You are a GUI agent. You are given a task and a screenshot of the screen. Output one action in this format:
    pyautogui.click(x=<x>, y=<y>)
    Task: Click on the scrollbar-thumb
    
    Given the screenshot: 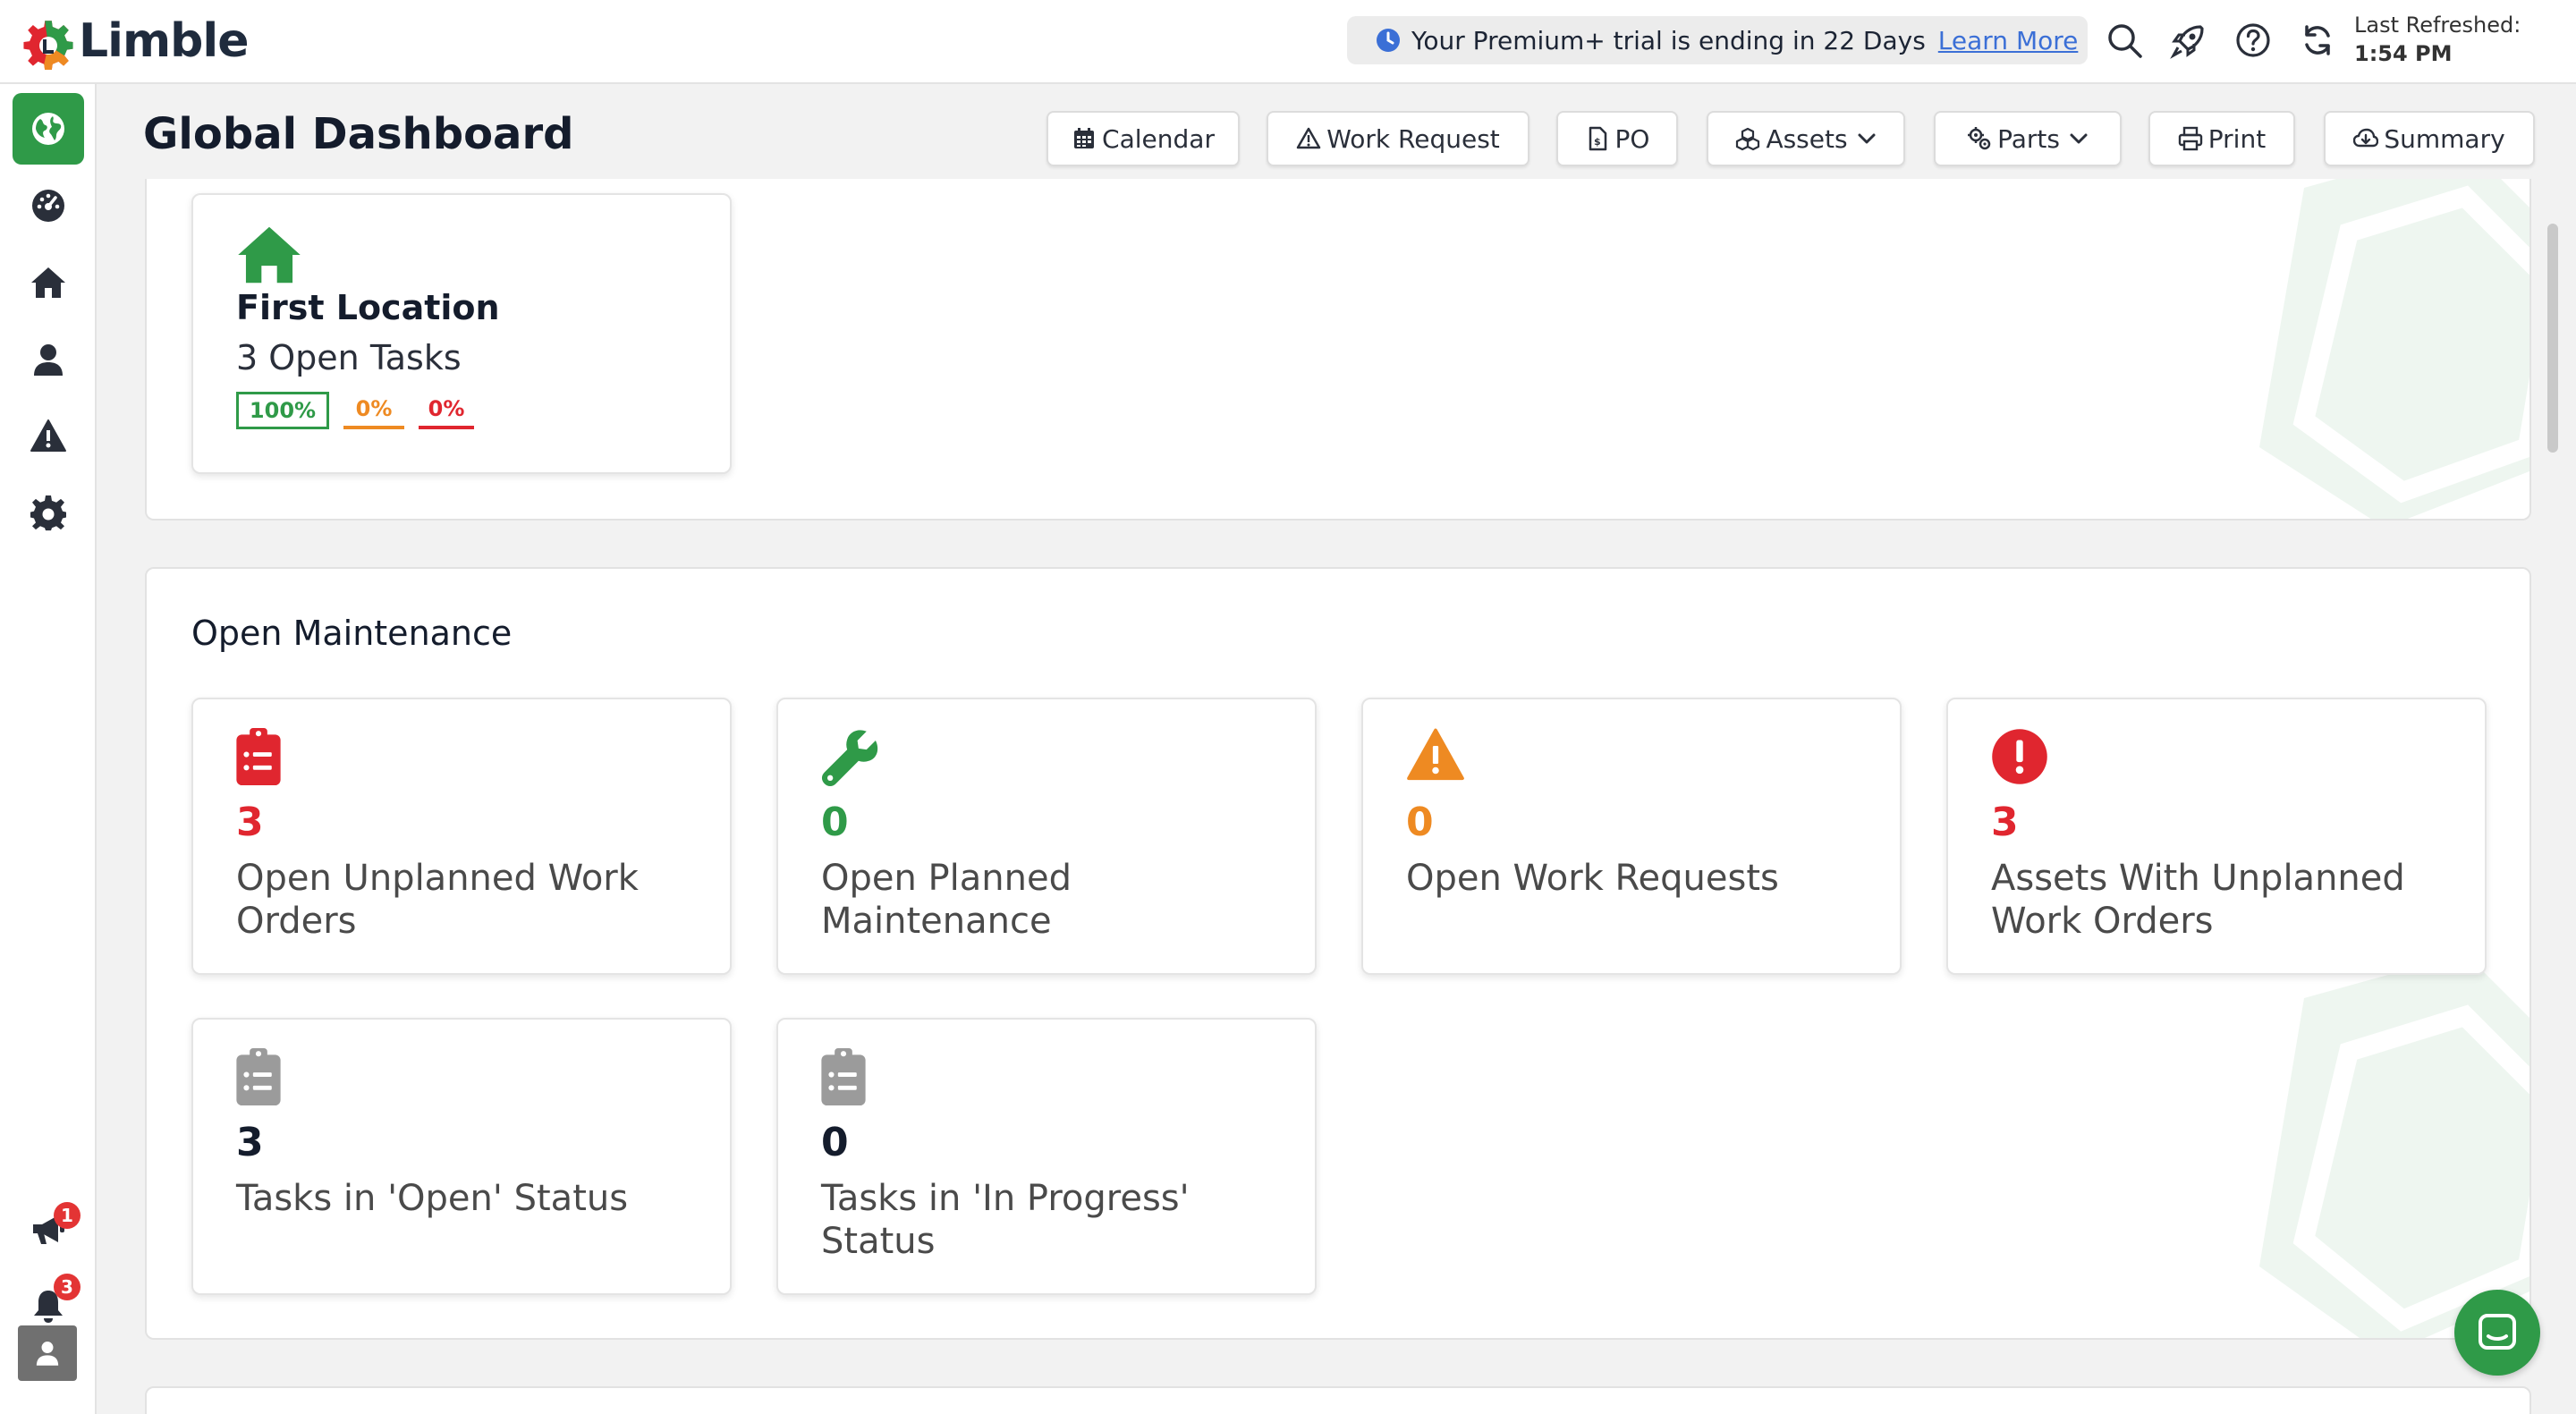 What is the action you would take?
    pyautogui.click(x=2552, y=338)
    